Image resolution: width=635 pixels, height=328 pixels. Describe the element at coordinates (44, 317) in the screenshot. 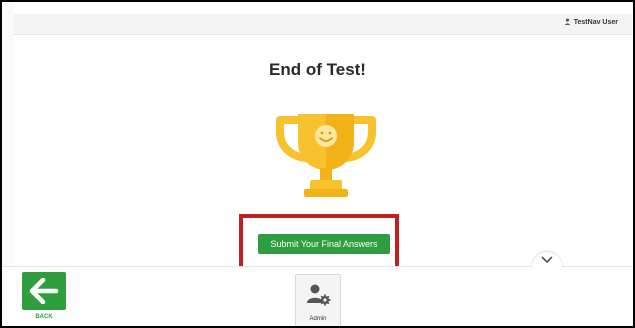

I see `back-label: BACK` at that location.